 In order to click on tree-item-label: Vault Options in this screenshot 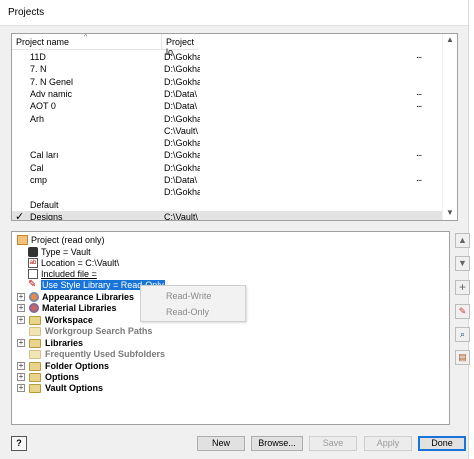, I will do `click(74, 388)`.